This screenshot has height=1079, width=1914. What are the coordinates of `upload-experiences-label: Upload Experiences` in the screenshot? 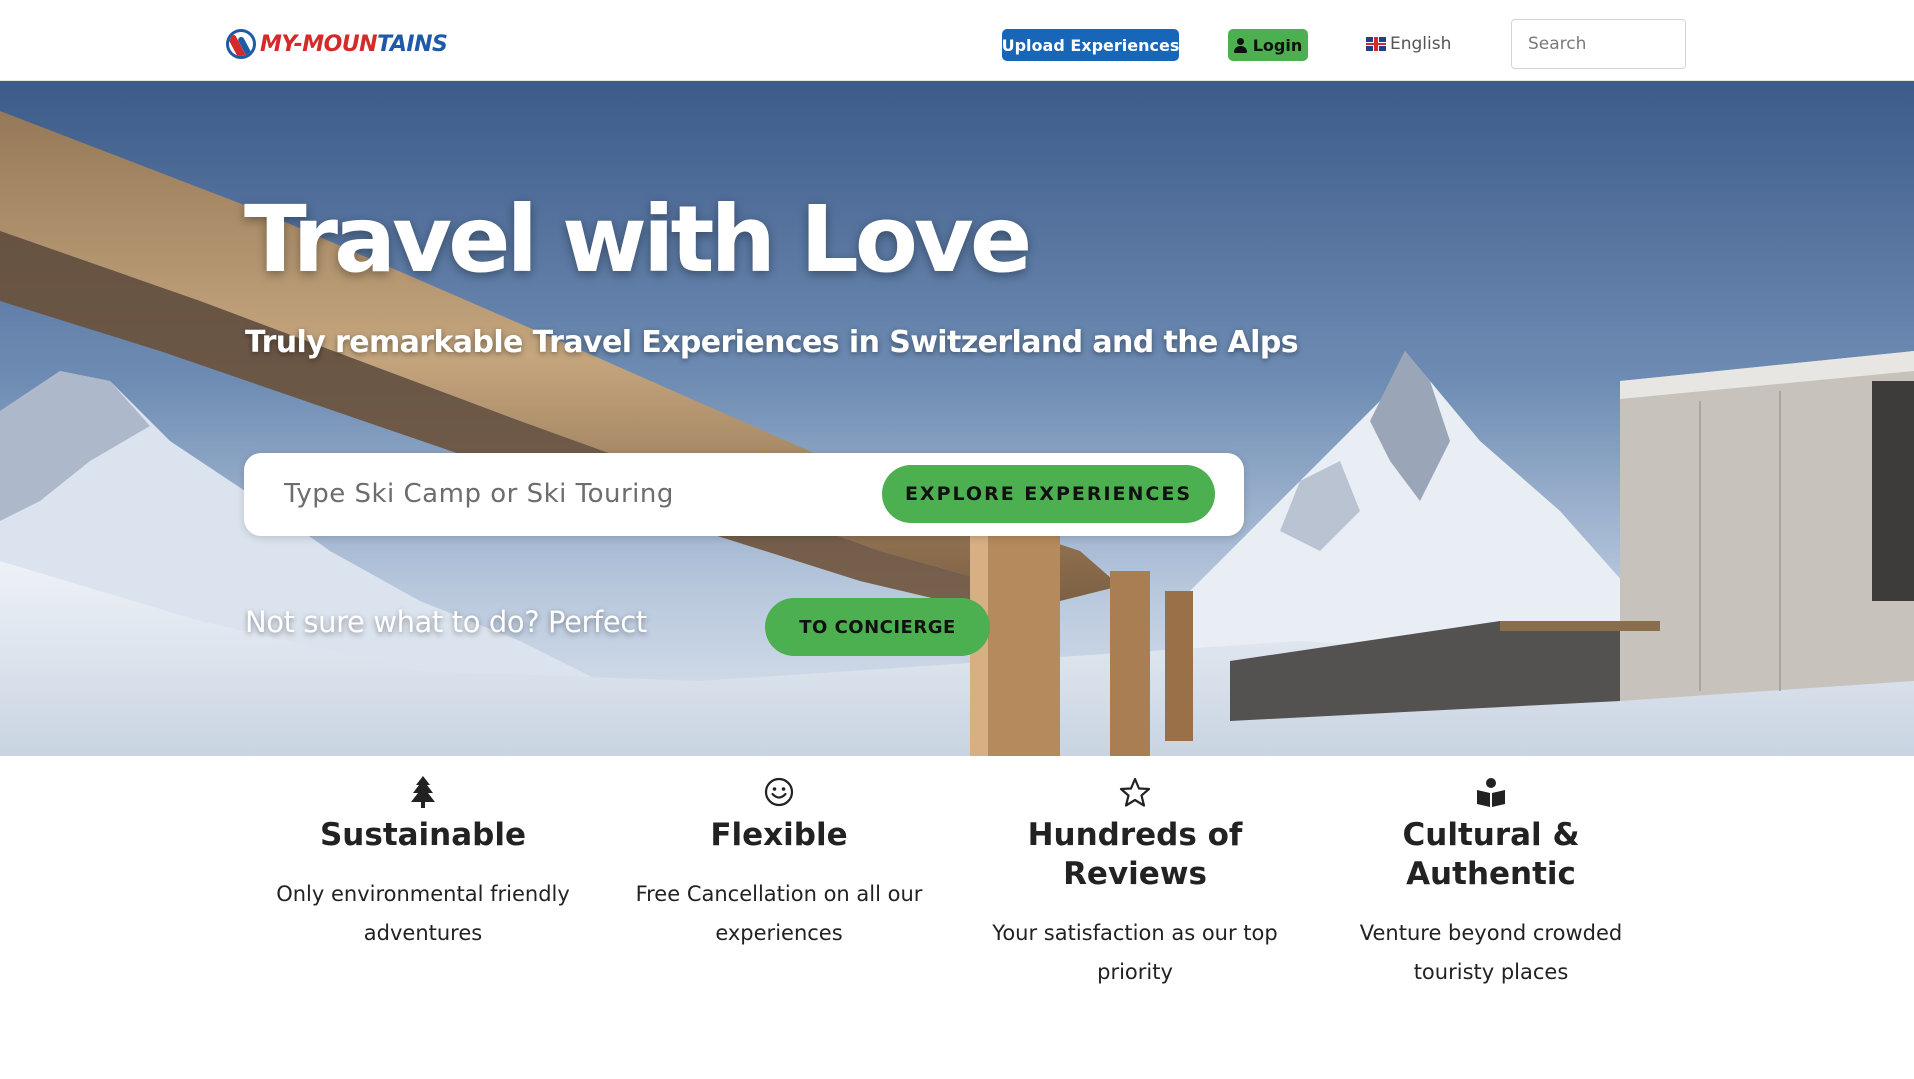 It's located at (1090, 45).